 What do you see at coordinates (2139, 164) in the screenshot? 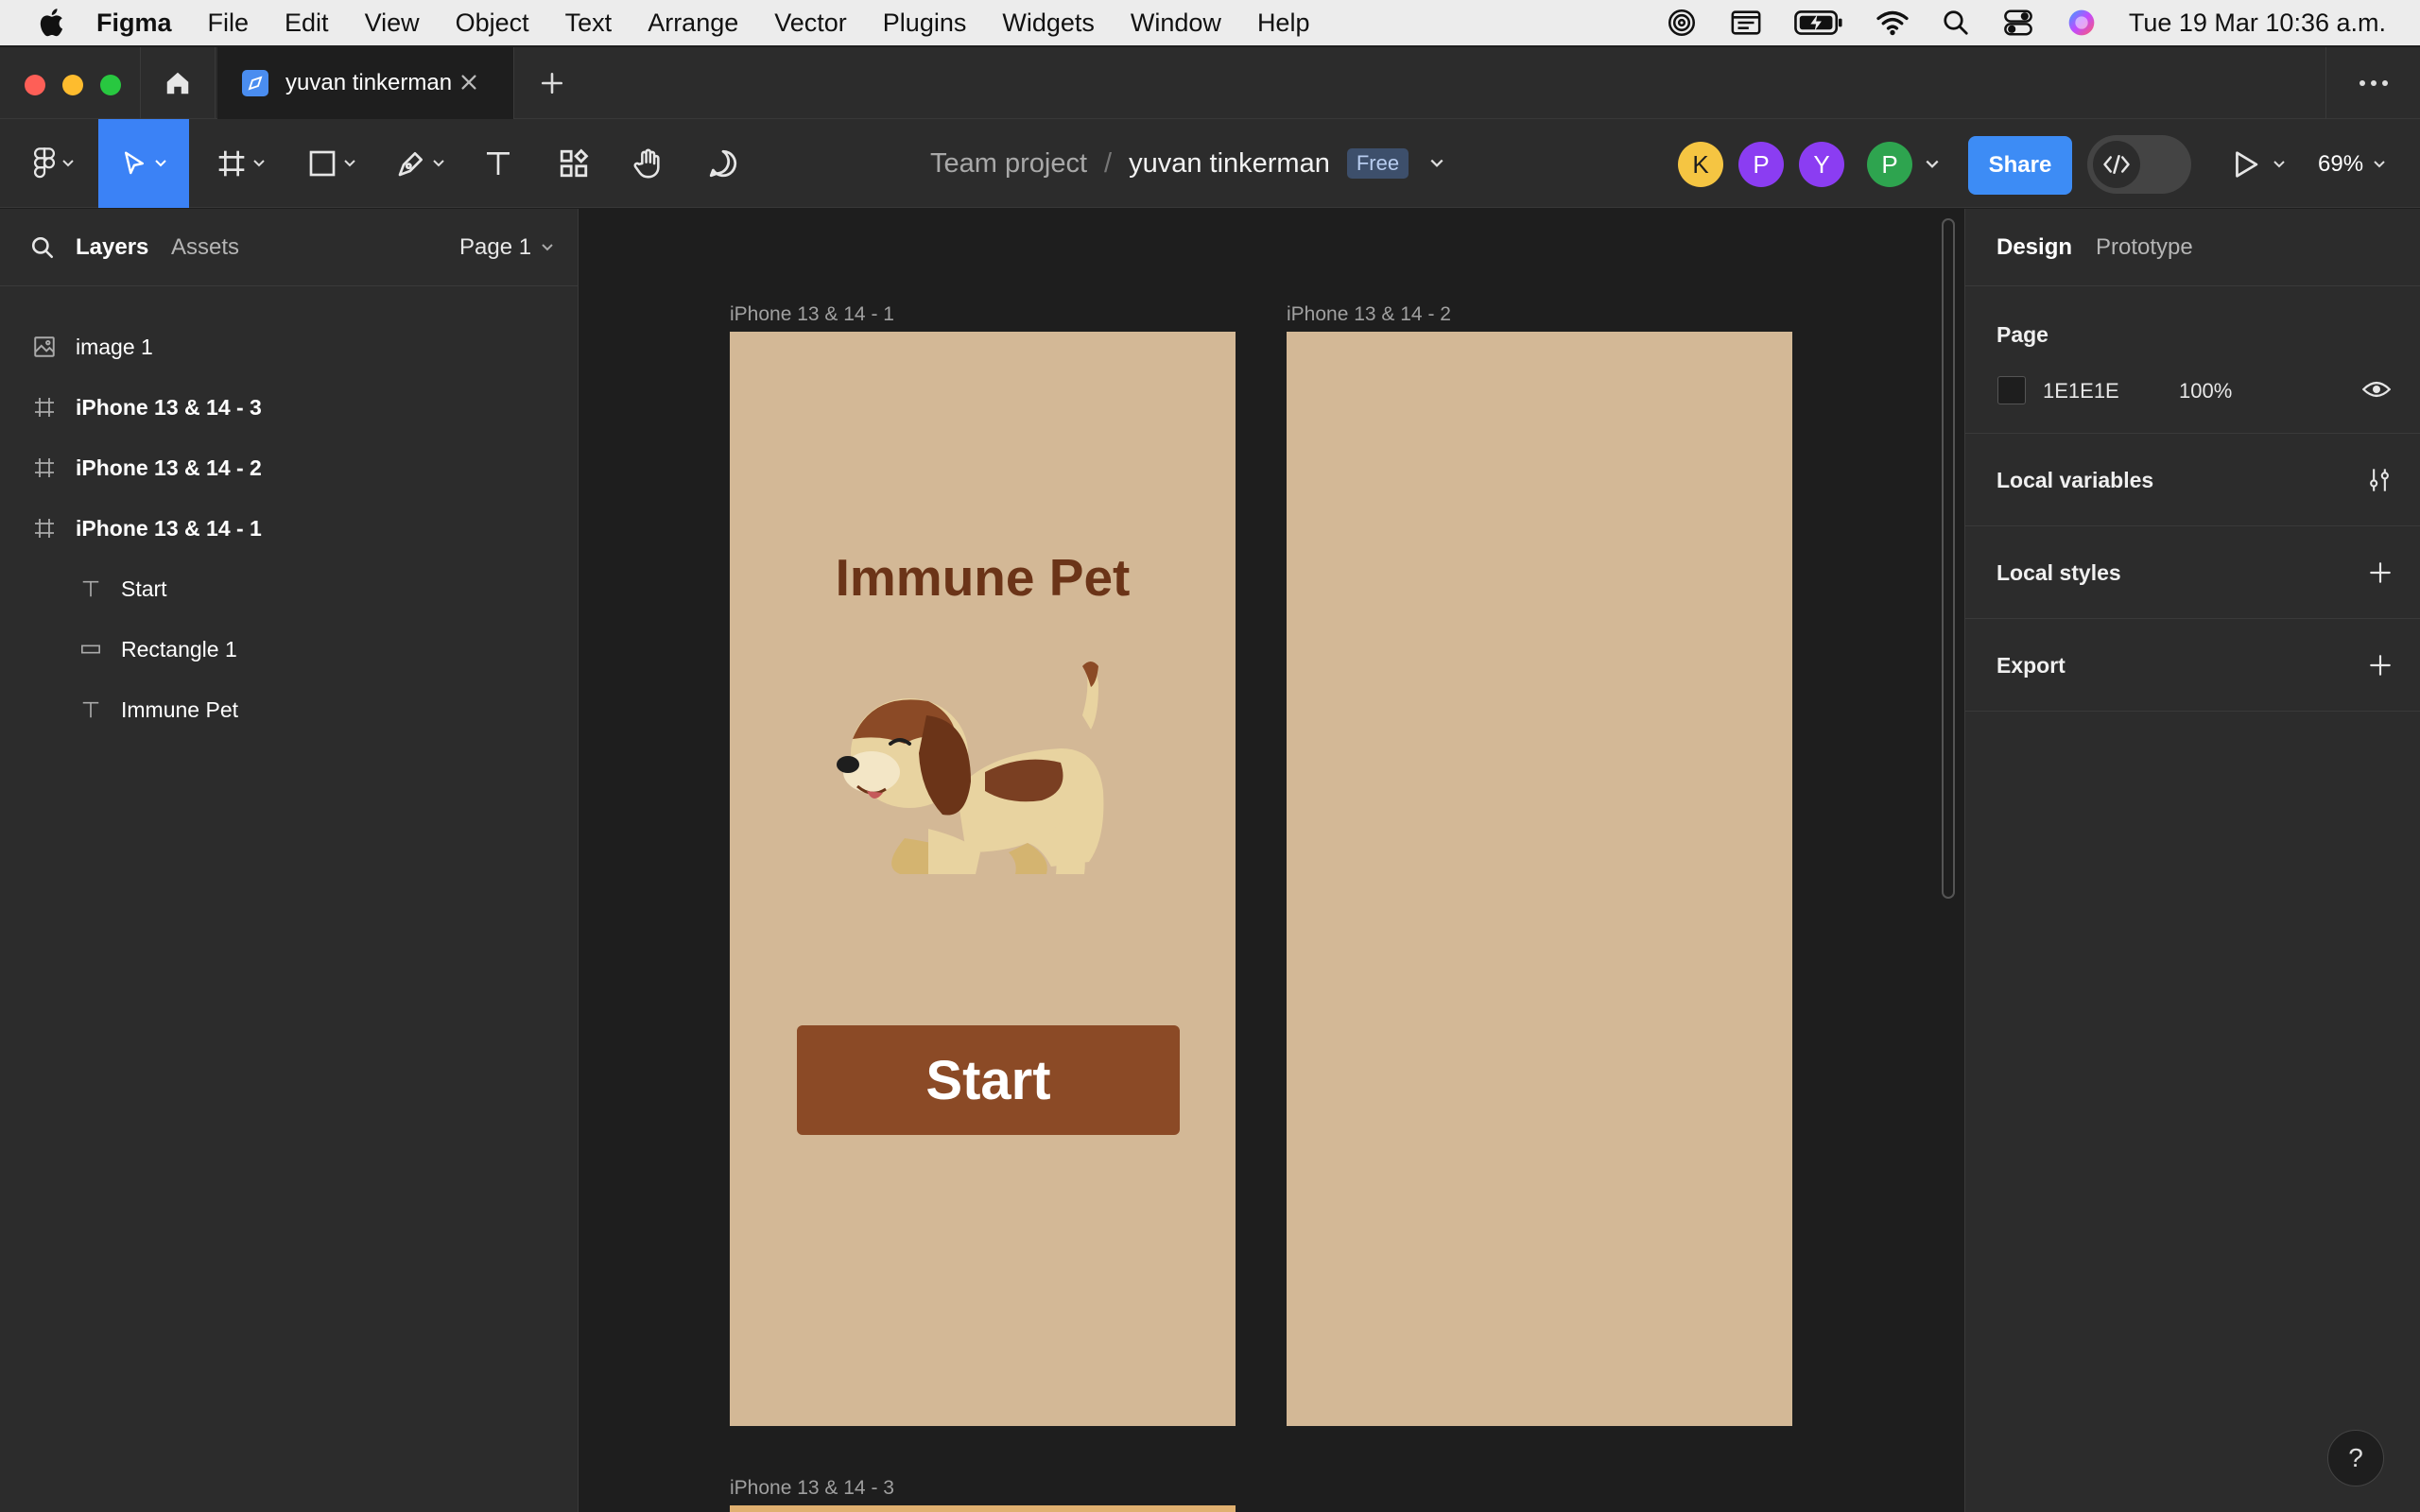
I see `dev-mode-toggle` at bounding box center [2139, 164].